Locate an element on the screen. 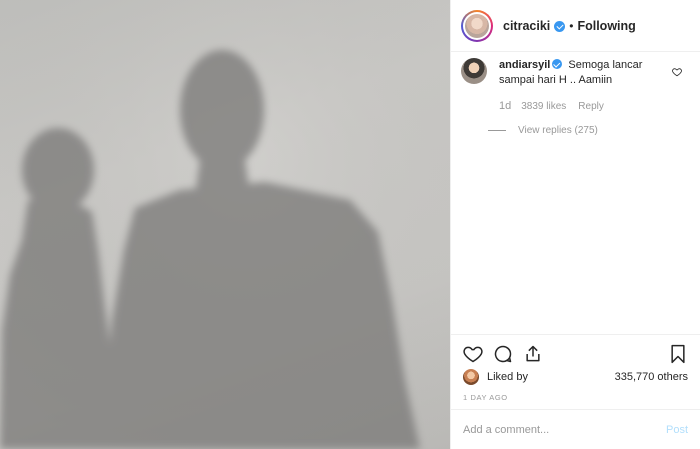  liker-avatar is located at coordinates (471, 377).